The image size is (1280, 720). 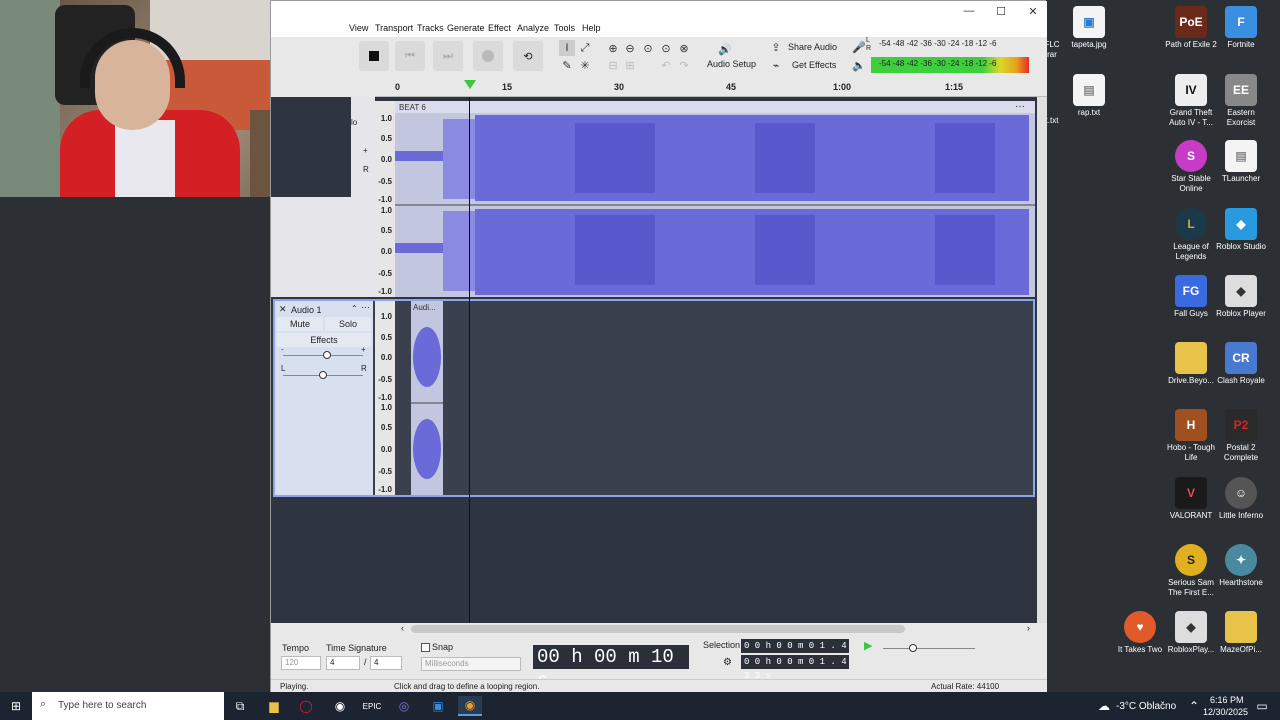 I want to click on zoom-selection-icon: ⊙, so click(x=648, y=48).